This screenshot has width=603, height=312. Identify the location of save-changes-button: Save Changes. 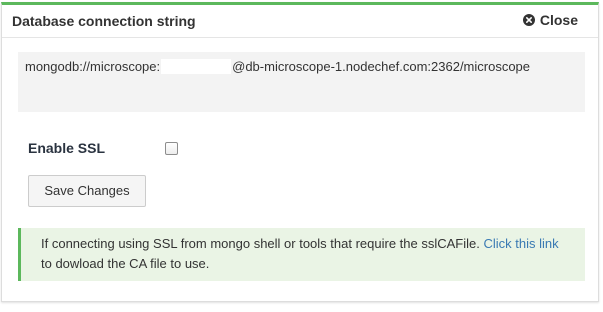
(87, 191).